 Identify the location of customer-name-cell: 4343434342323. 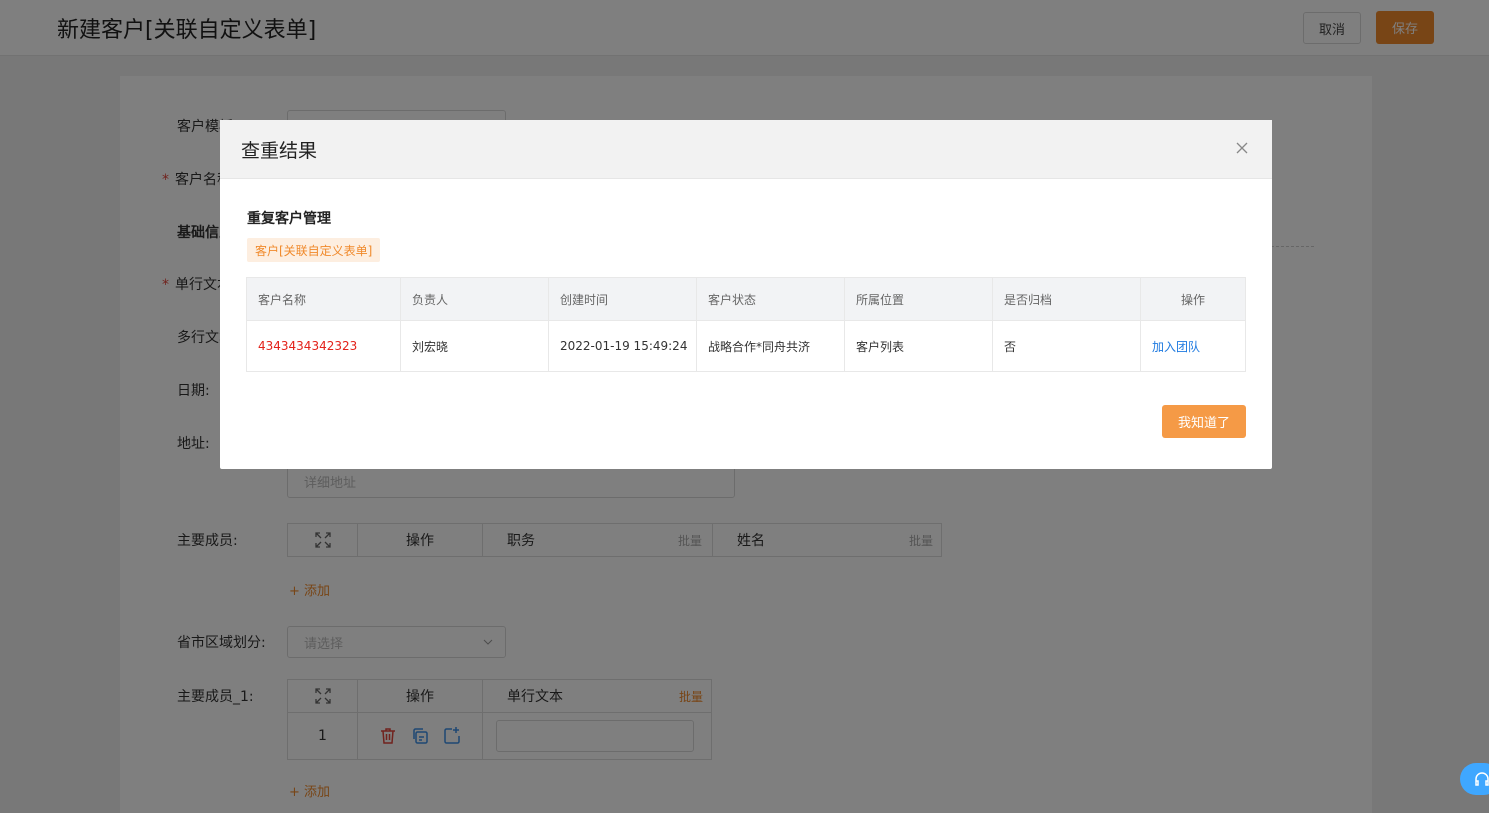
(324, 346).